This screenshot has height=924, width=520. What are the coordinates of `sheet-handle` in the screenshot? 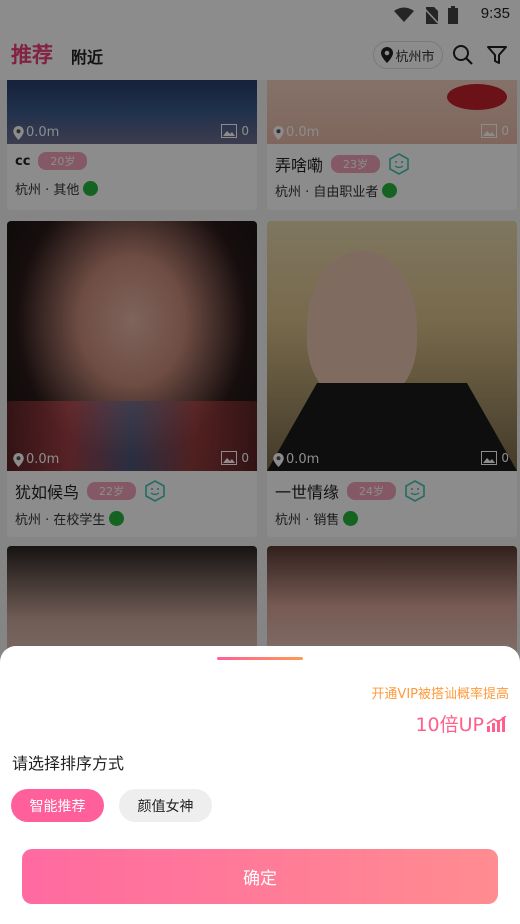 It's located at (260, 658).